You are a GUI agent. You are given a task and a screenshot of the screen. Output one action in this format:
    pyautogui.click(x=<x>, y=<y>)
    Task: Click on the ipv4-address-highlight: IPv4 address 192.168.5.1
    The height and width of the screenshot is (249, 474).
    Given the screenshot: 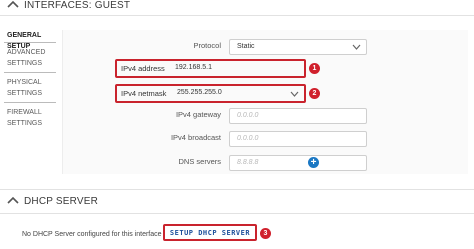 What is the action you would take?
    pyautogui.click(x=210, y=68)
    